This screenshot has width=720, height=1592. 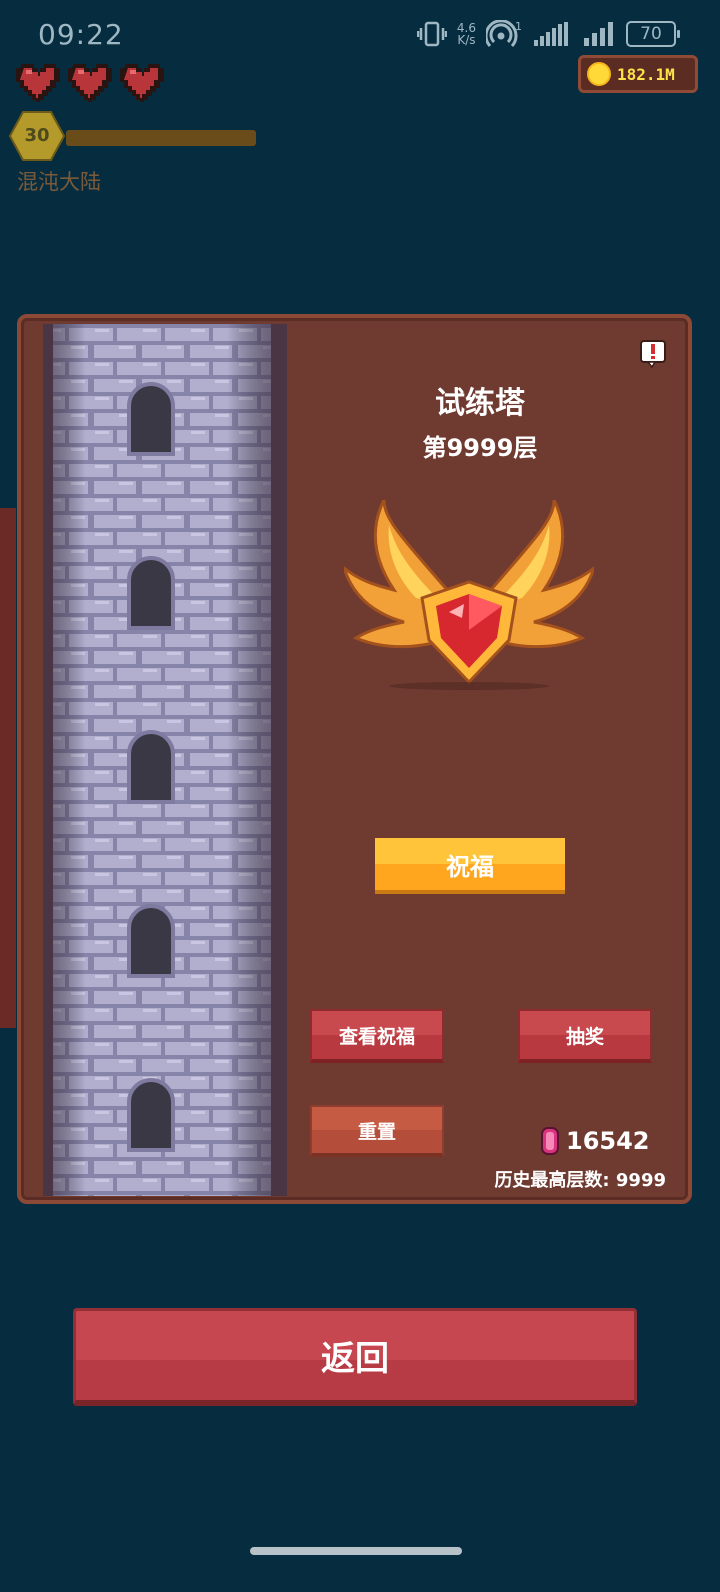 I want to click on back-button: 返回, so click(x=355, y=1357).